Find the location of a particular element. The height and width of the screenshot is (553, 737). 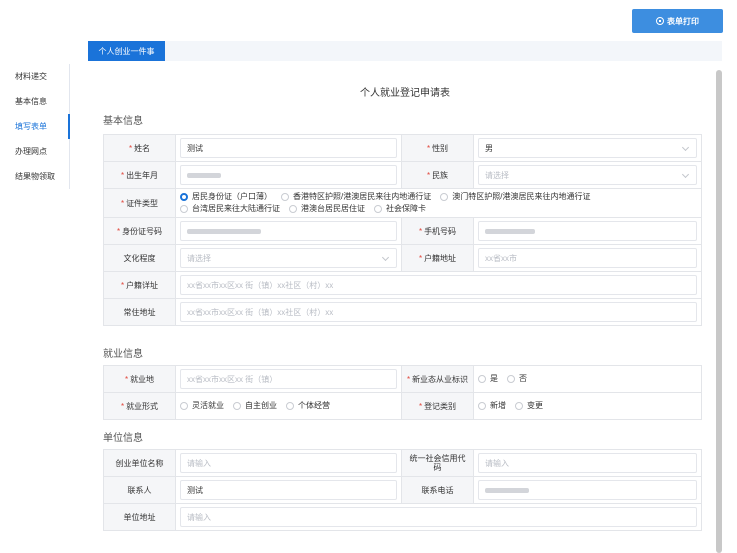

ethnicity-placeholder: 请选择 is located at coordinates (497, 175).